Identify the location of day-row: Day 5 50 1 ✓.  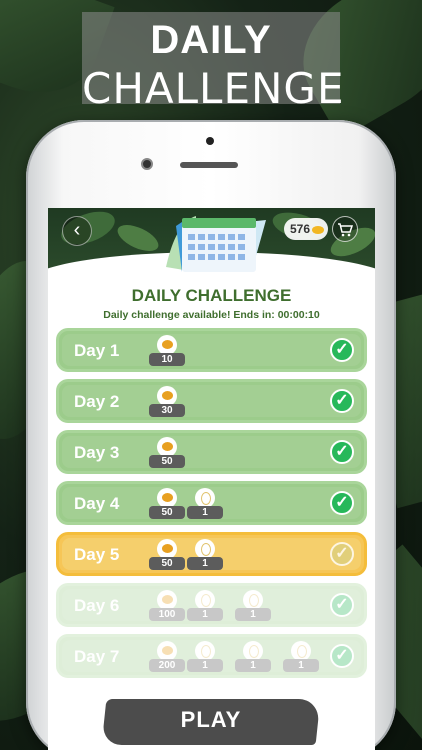
(211, 554).